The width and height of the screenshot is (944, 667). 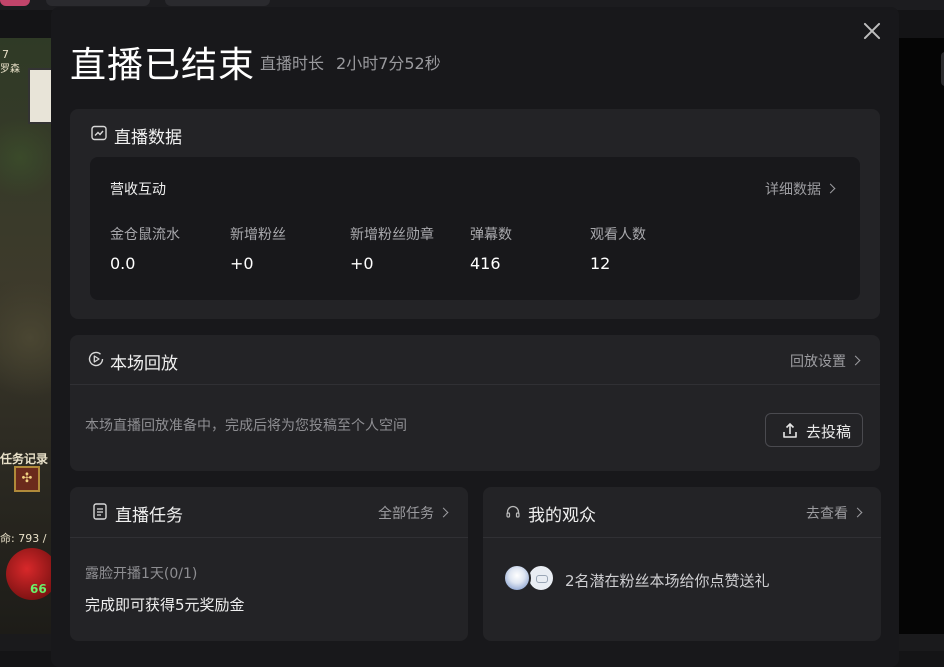 I want to click on stat-label: 新增粉丝, so click(x=258, y=235).